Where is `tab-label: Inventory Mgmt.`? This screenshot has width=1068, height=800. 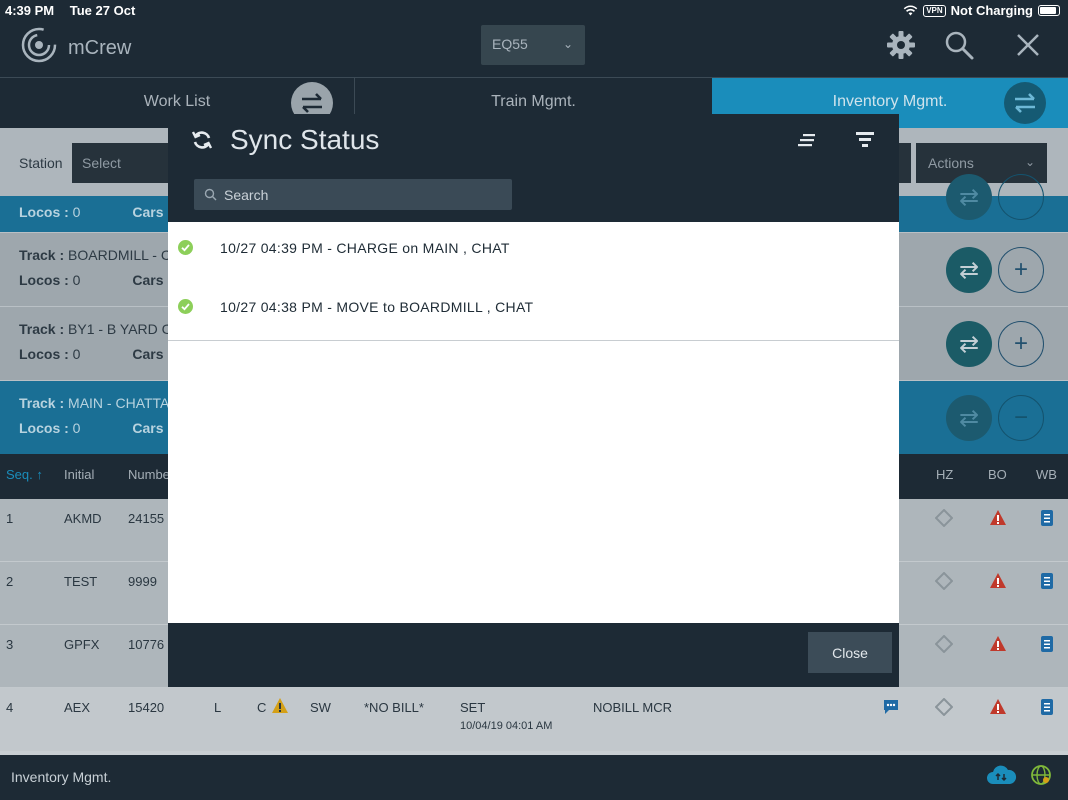
tab-label: Inventory Mgmt. is located at coordinates (890, 101).